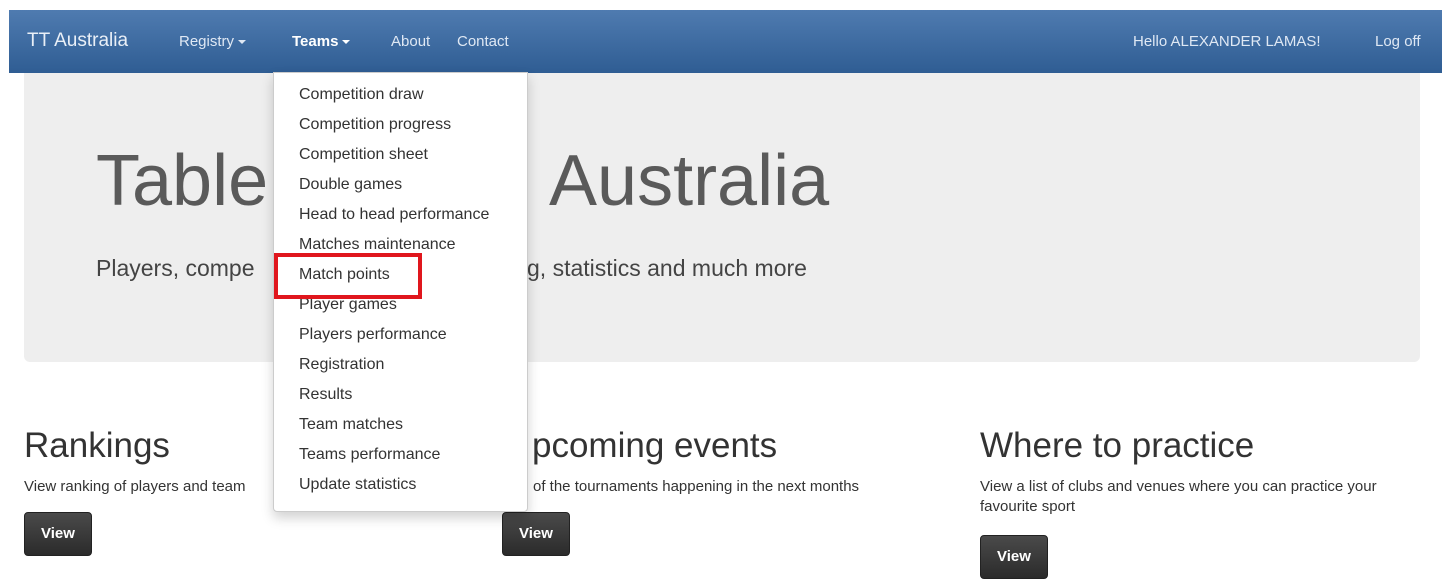  I want to click on nav-teams: Teams, so click(321, 41).